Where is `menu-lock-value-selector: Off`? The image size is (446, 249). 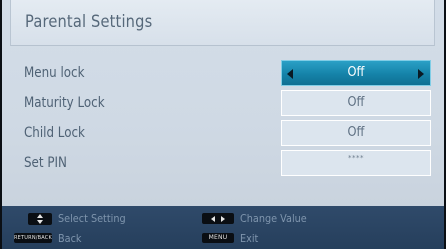
menu-lock-value-selector: Off is located at coordinates (356, 73).